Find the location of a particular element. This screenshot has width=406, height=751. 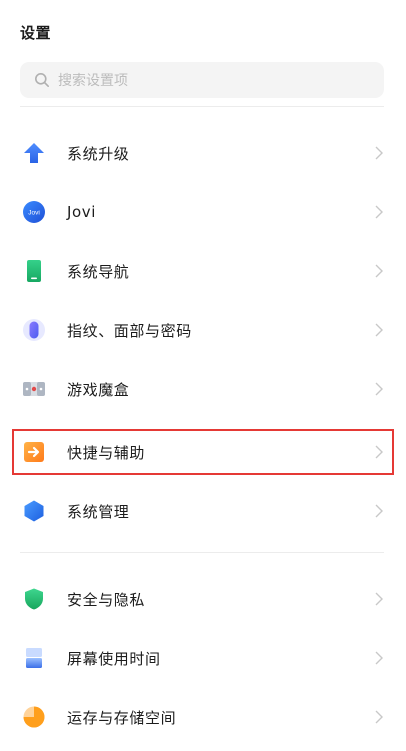

search-placeholder: 搜索设置项 is located at coordinates (93, 81).